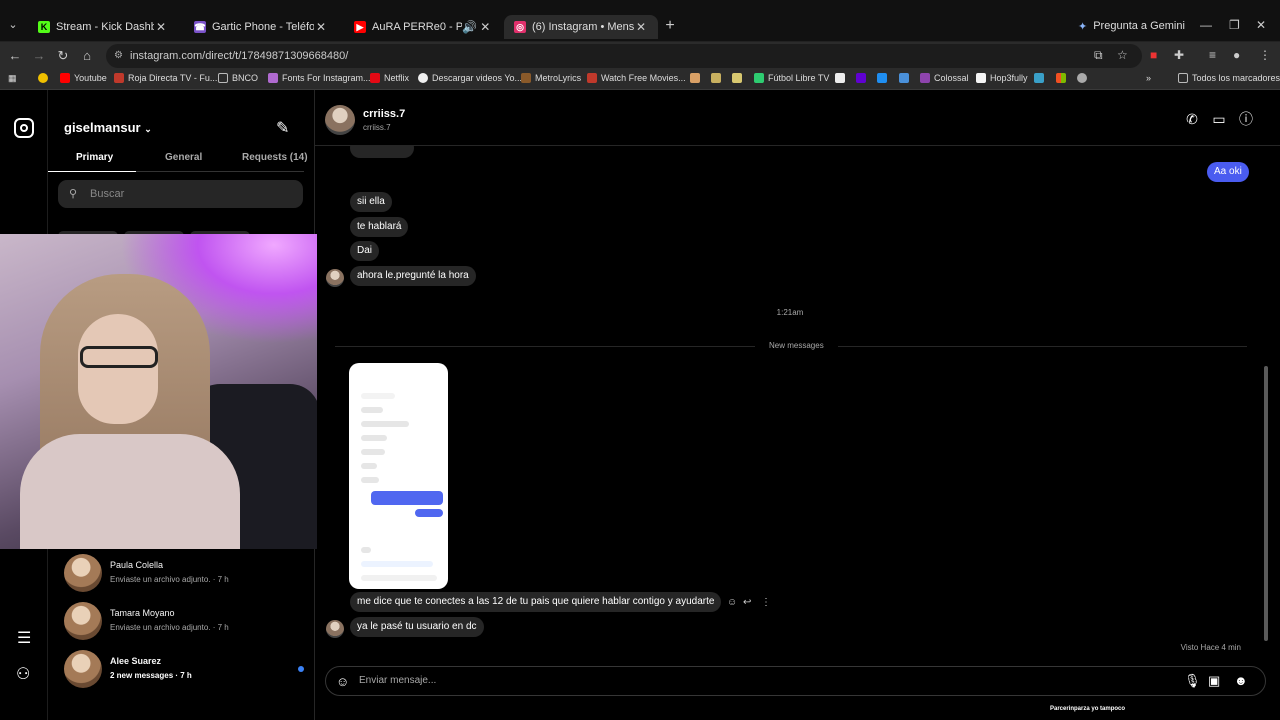 This screenshot has height=720, width=1280. I want to click on minimize-icon: —, so click(1206, 25).